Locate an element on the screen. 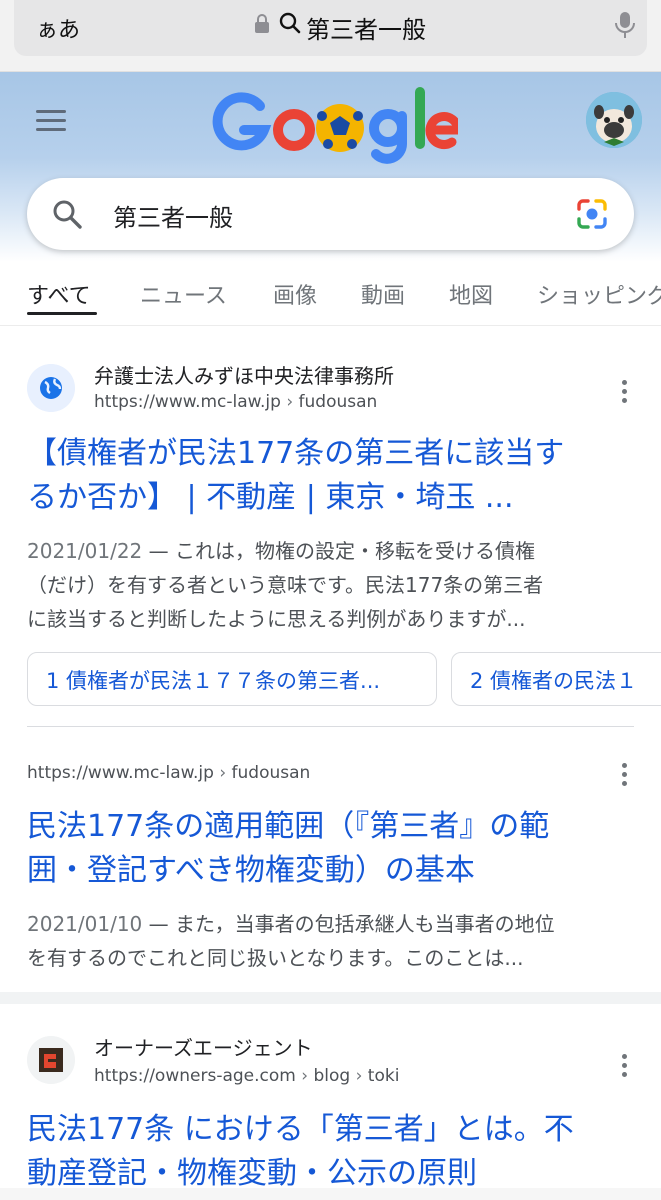 This screenshot has width=661, height=1200. result-title: 民法177条 における「第三者」とは。不 動産登記・物権変動・公示の原則 is located at coordinates (327, 1152).